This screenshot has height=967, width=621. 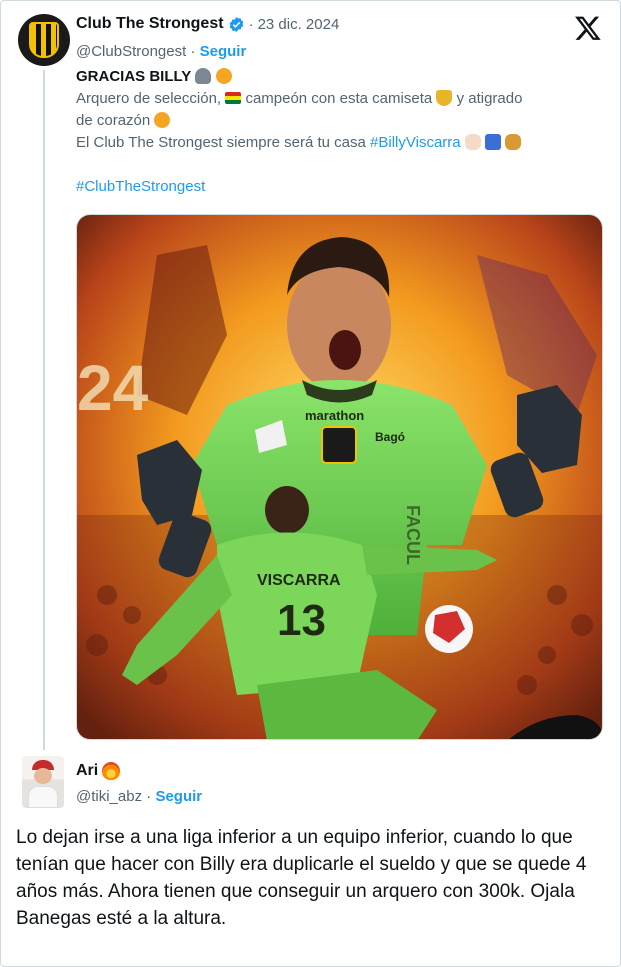 I want to click on clap-emoji-icon, so click(x=472, y=142).